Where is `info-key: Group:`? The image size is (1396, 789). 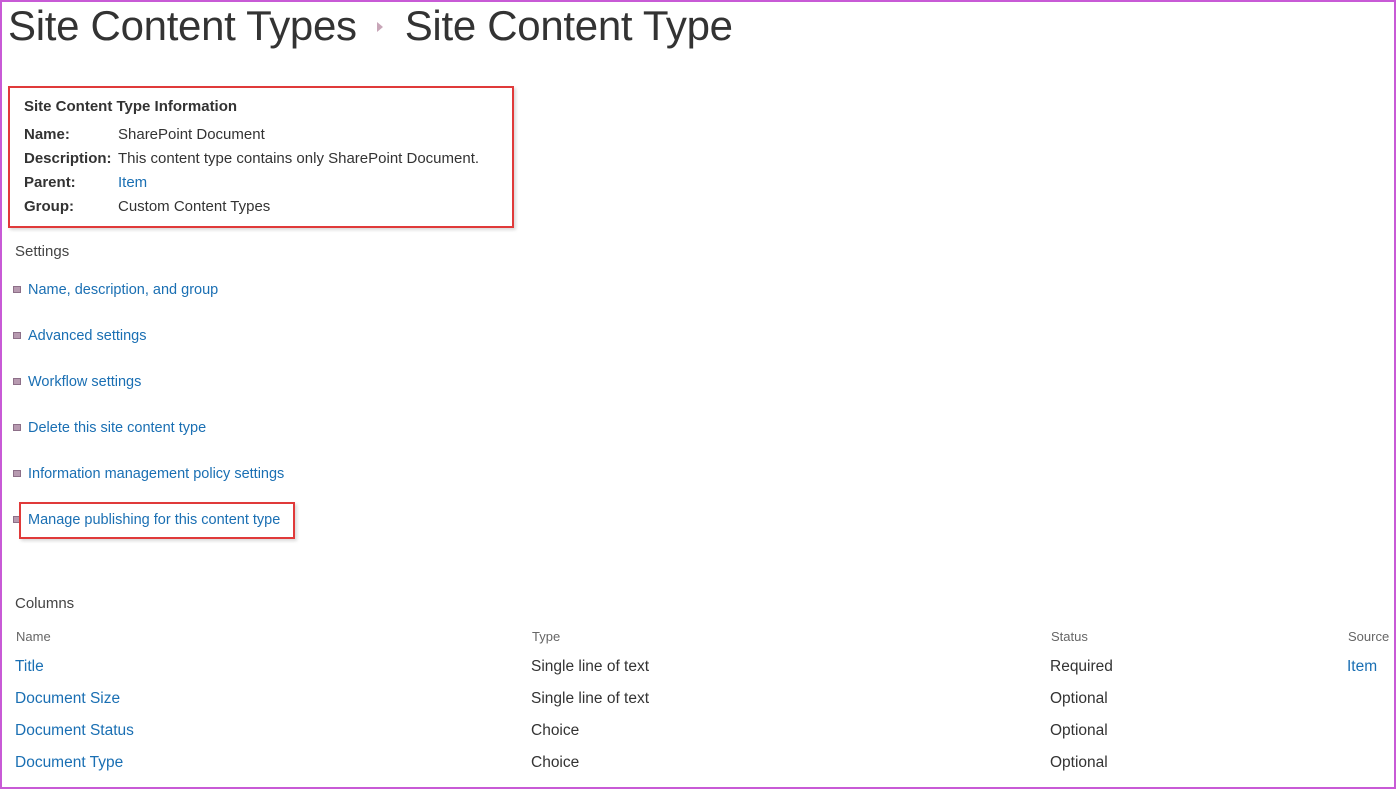
info-key: Group: is located at coordinates (49, 206).